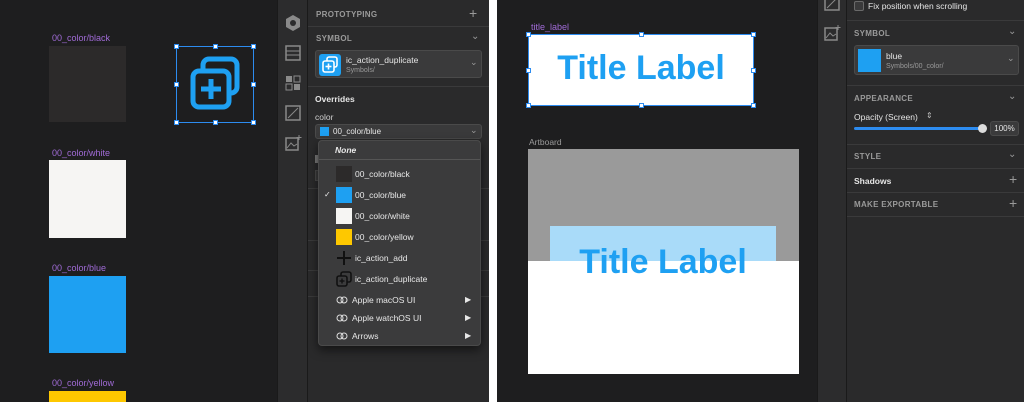 This screenshot has width=1024, height=402. I want to click on plus-icon, so click(344, 258).